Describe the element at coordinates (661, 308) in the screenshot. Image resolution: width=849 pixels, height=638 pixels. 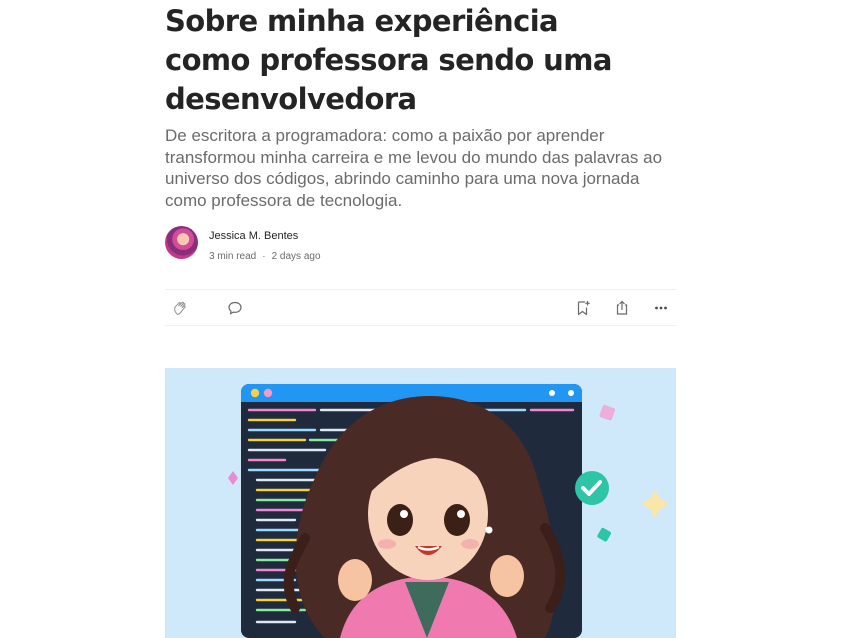
I see `more-icon` at that location.